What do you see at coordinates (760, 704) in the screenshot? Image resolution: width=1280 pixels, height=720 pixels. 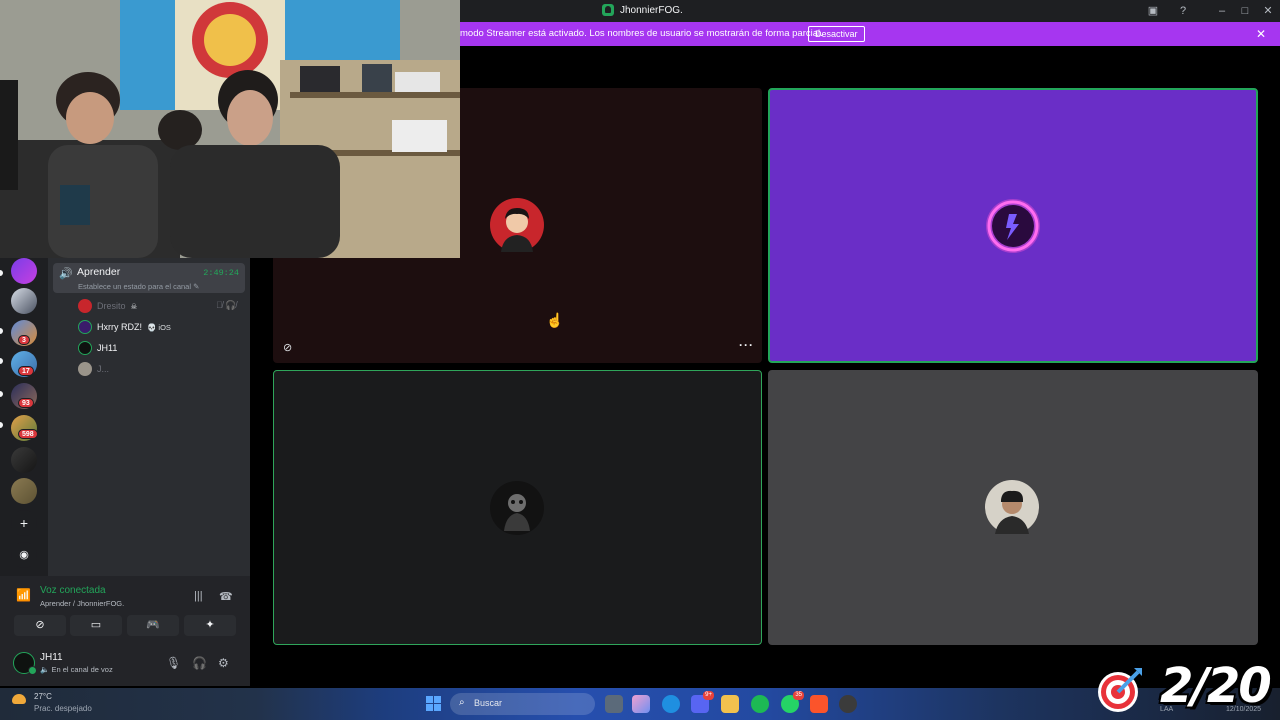 I see `spotify-icon` at bounding box center [760, 704].